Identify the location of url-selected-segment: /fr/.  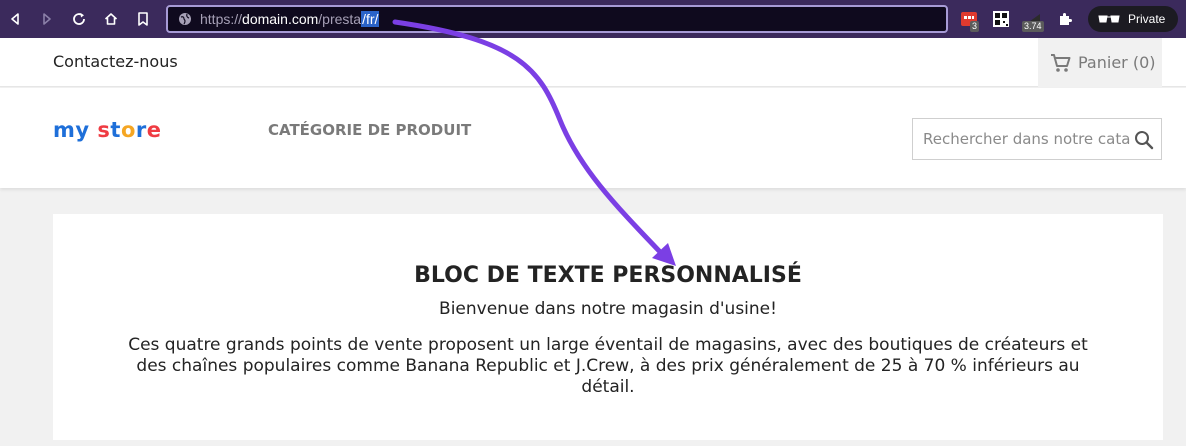
(370, 19).